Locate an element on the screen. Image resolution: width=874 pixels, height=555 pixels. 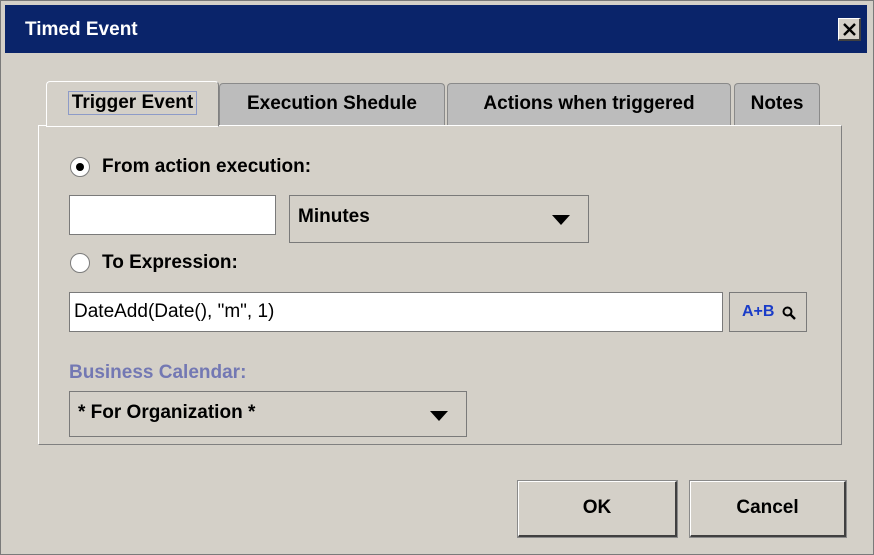
tab-label: Actions when triggered is located at coordinates (589, 103).